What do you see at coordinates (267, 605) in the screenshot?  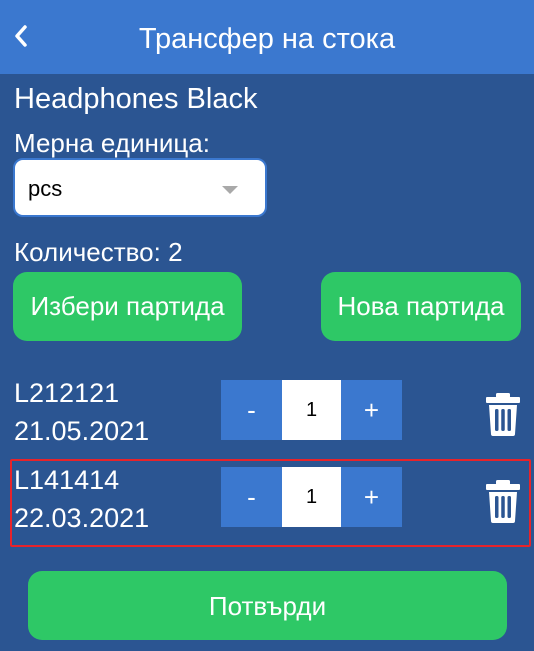 I see `confirm-button: Потвърди` at bounding box center [267, 605].